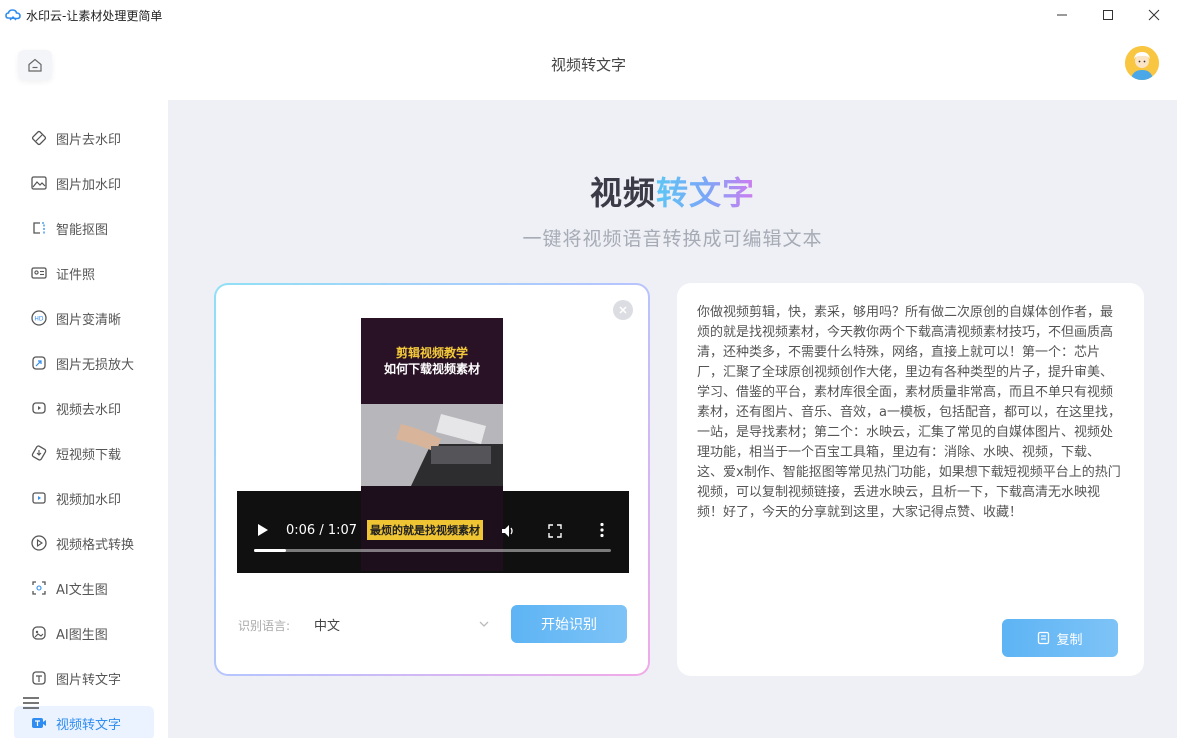 This screenshot has width=1177, height=738. I want to click on sidebar-item-video-remove-watermark: 视频去水印, so click(84, 408).